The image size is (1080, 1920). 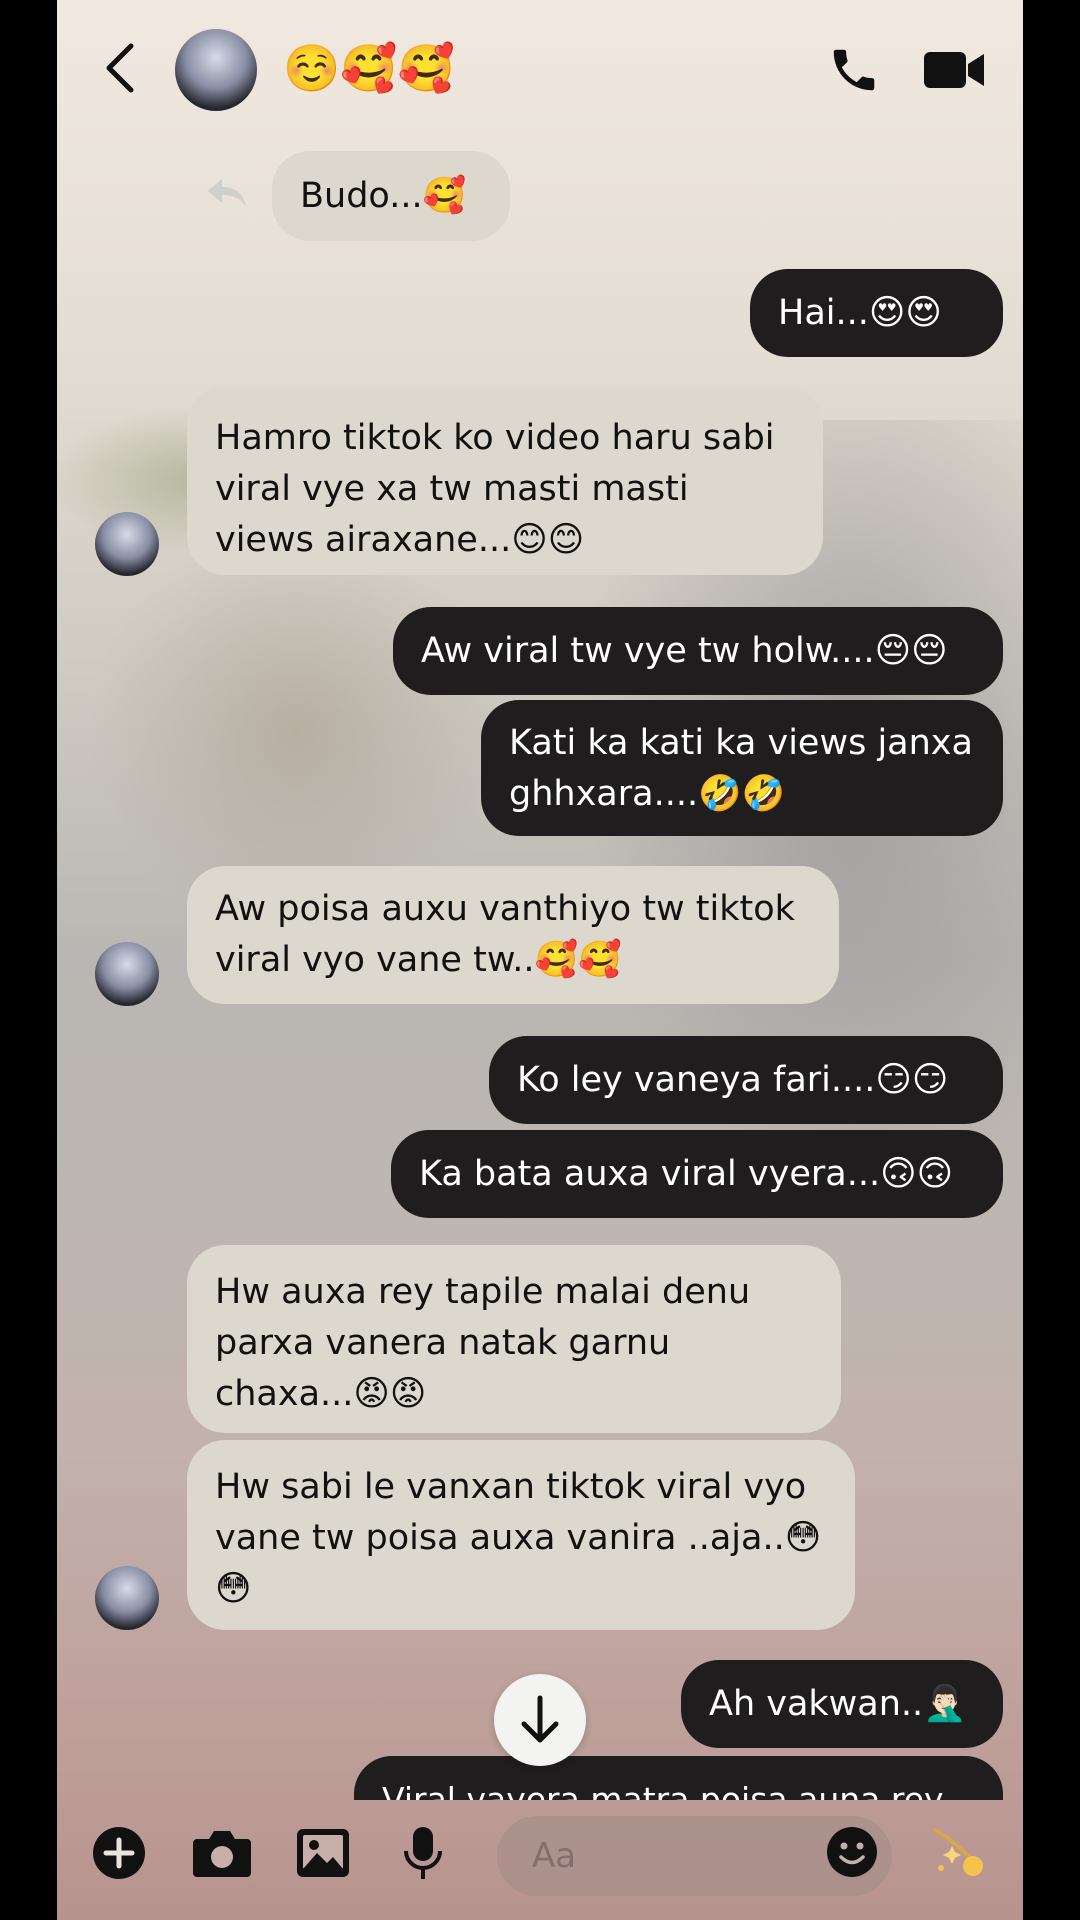 I want to click on gallery-icon, so click(x=323, y=1853).